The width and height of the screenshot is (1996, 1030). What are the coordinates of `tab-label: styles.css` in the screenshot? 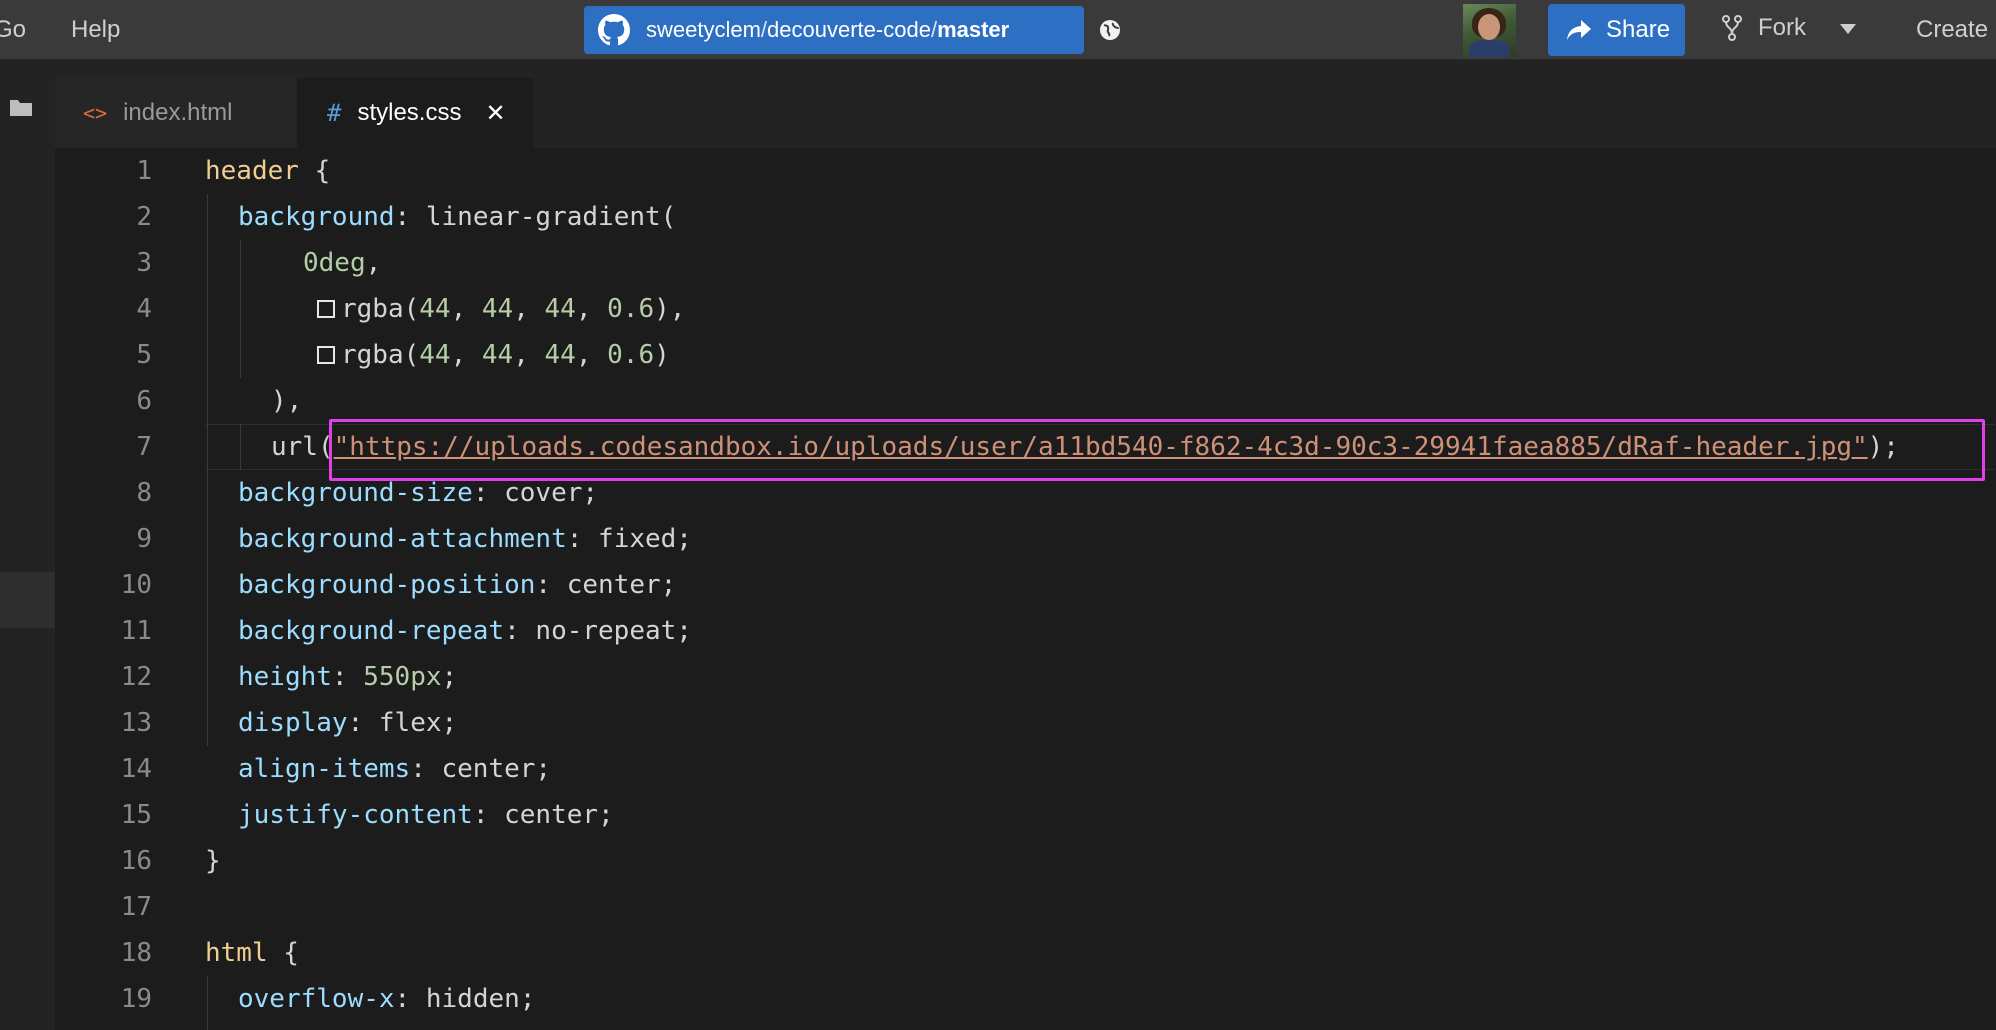 It's located at (409, 112).